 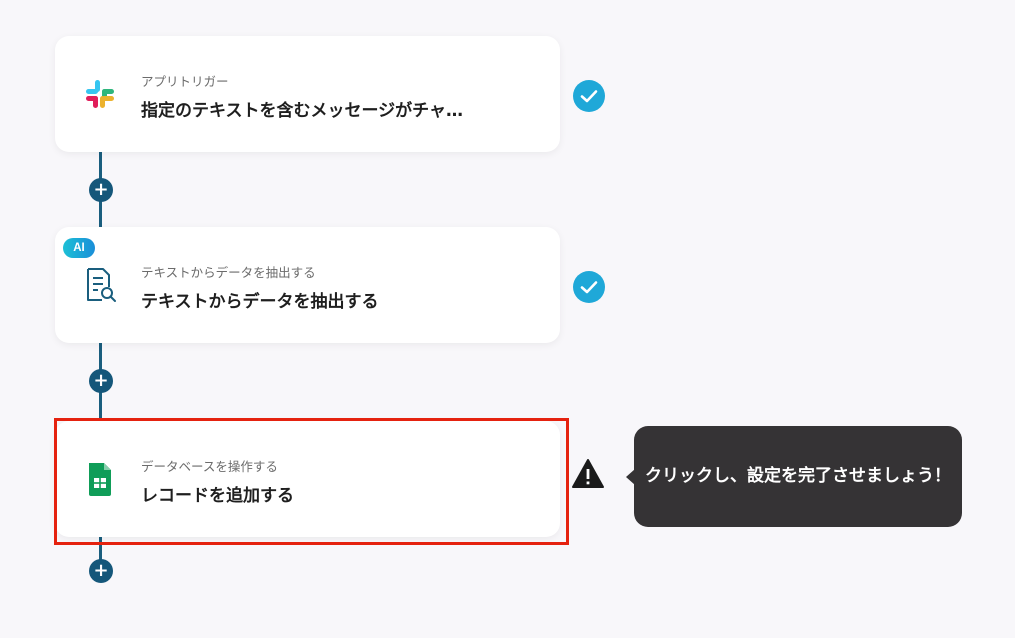 What do you see at coordinates (185, 81) in the screenshot?
I see `step-subtitle: アプリトリガー` at bounding box center [185, 81].